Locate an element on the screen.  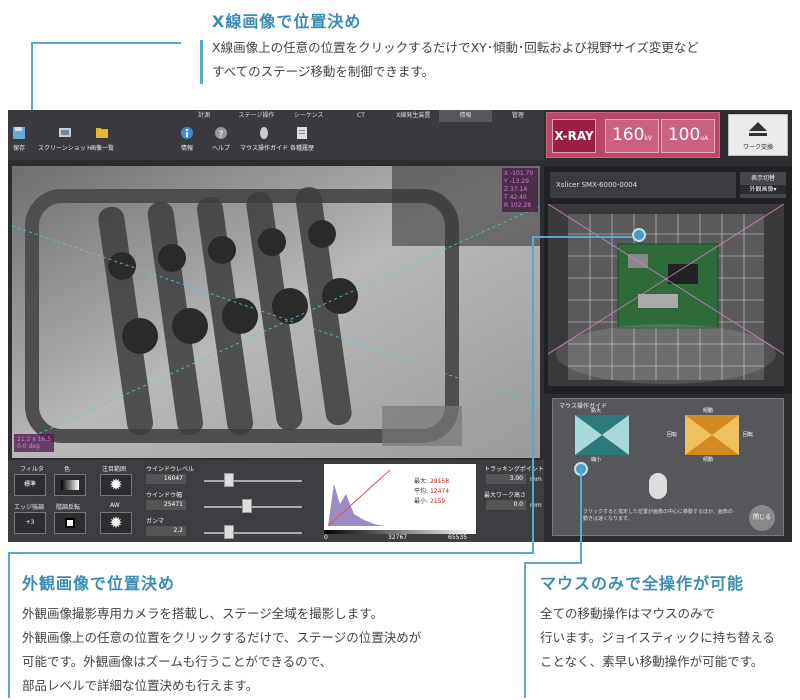
info-button: 情報 is located at coordinates (187, 139).